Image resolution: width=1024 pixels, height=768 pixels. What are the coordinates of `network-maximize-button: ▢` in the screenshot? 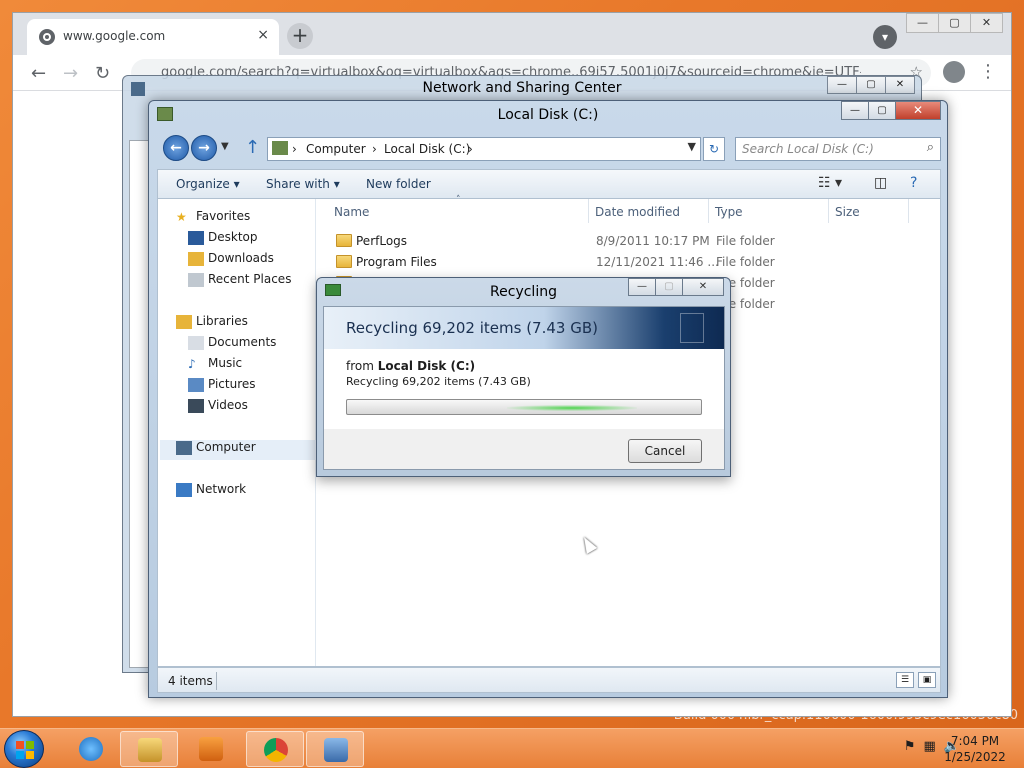 It's located at (871, 85).